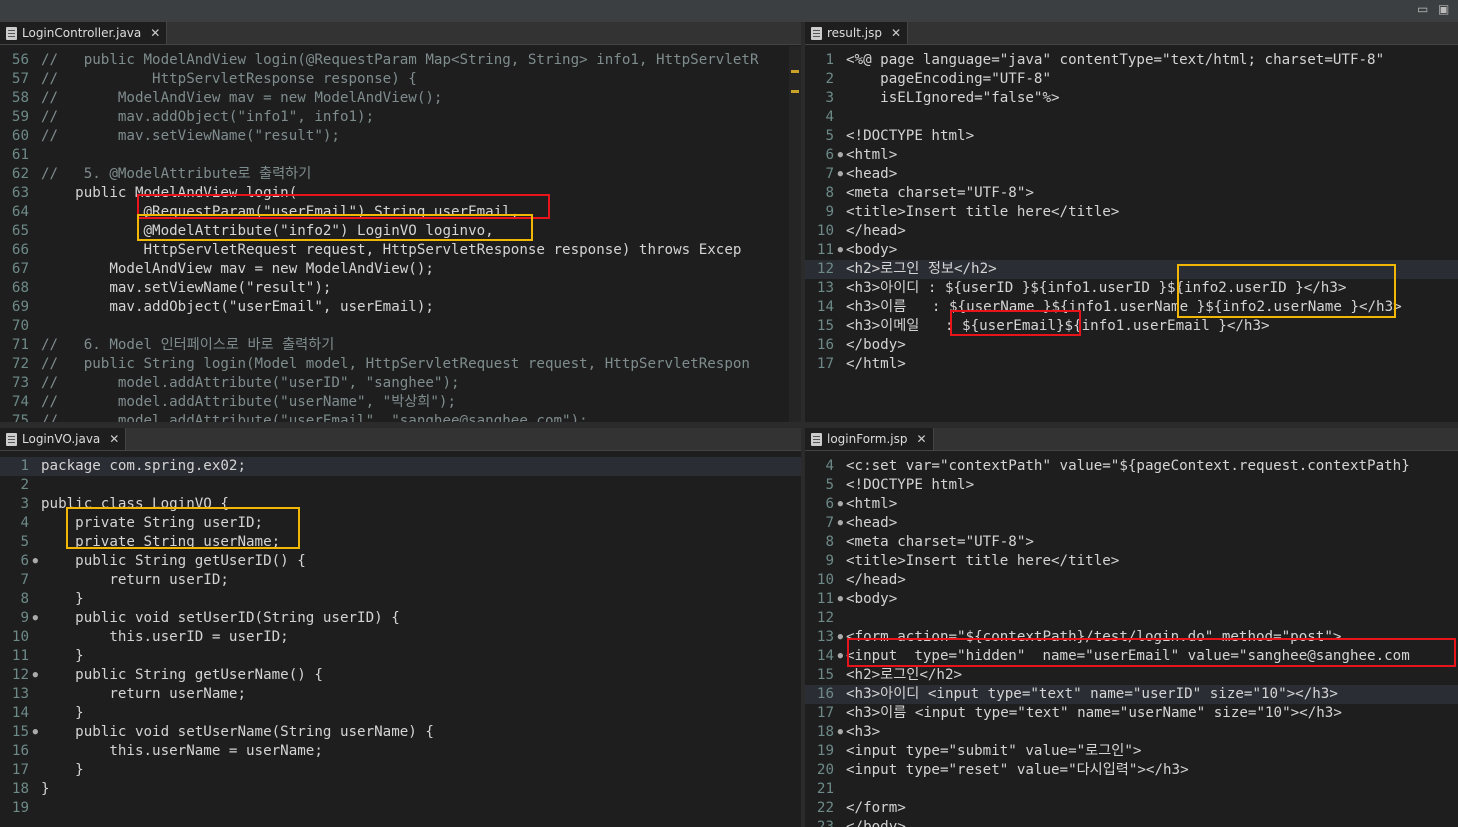 Image resolution: width=1458 pixels, height=827 pixels. I want to click on code-line: 57 // HttpServletResponse response) {, so click(400, 79).